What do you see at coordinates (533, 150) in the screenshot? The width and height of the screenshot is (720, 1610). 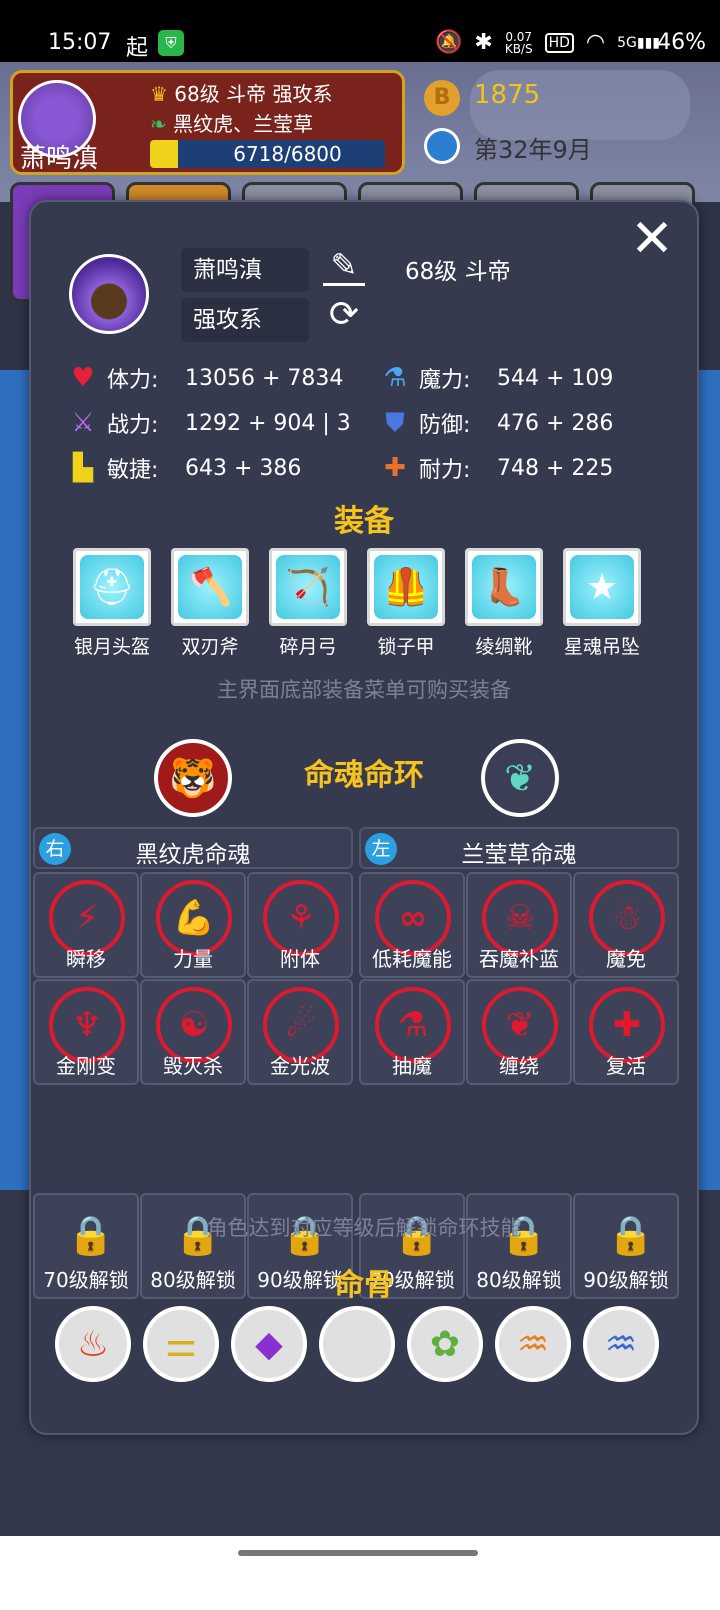 I see `game-date: 第32年9月` at bounding box center [533, 150].